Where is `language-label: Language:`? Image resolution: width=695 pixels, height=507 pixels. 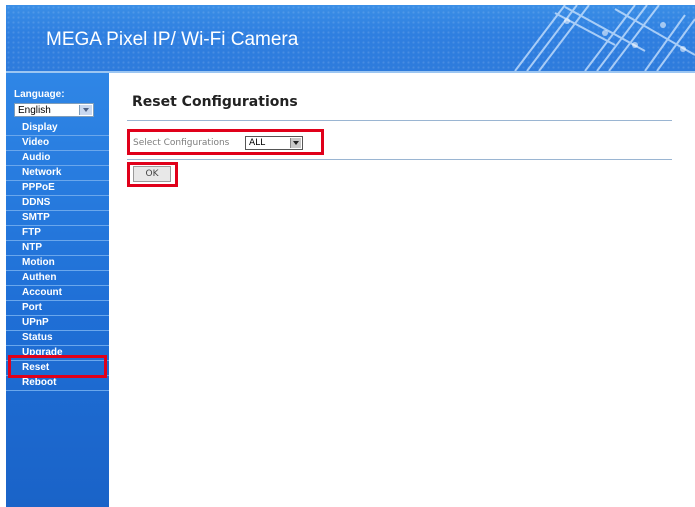 language-label: Language: is located at coordinates (39, 94).